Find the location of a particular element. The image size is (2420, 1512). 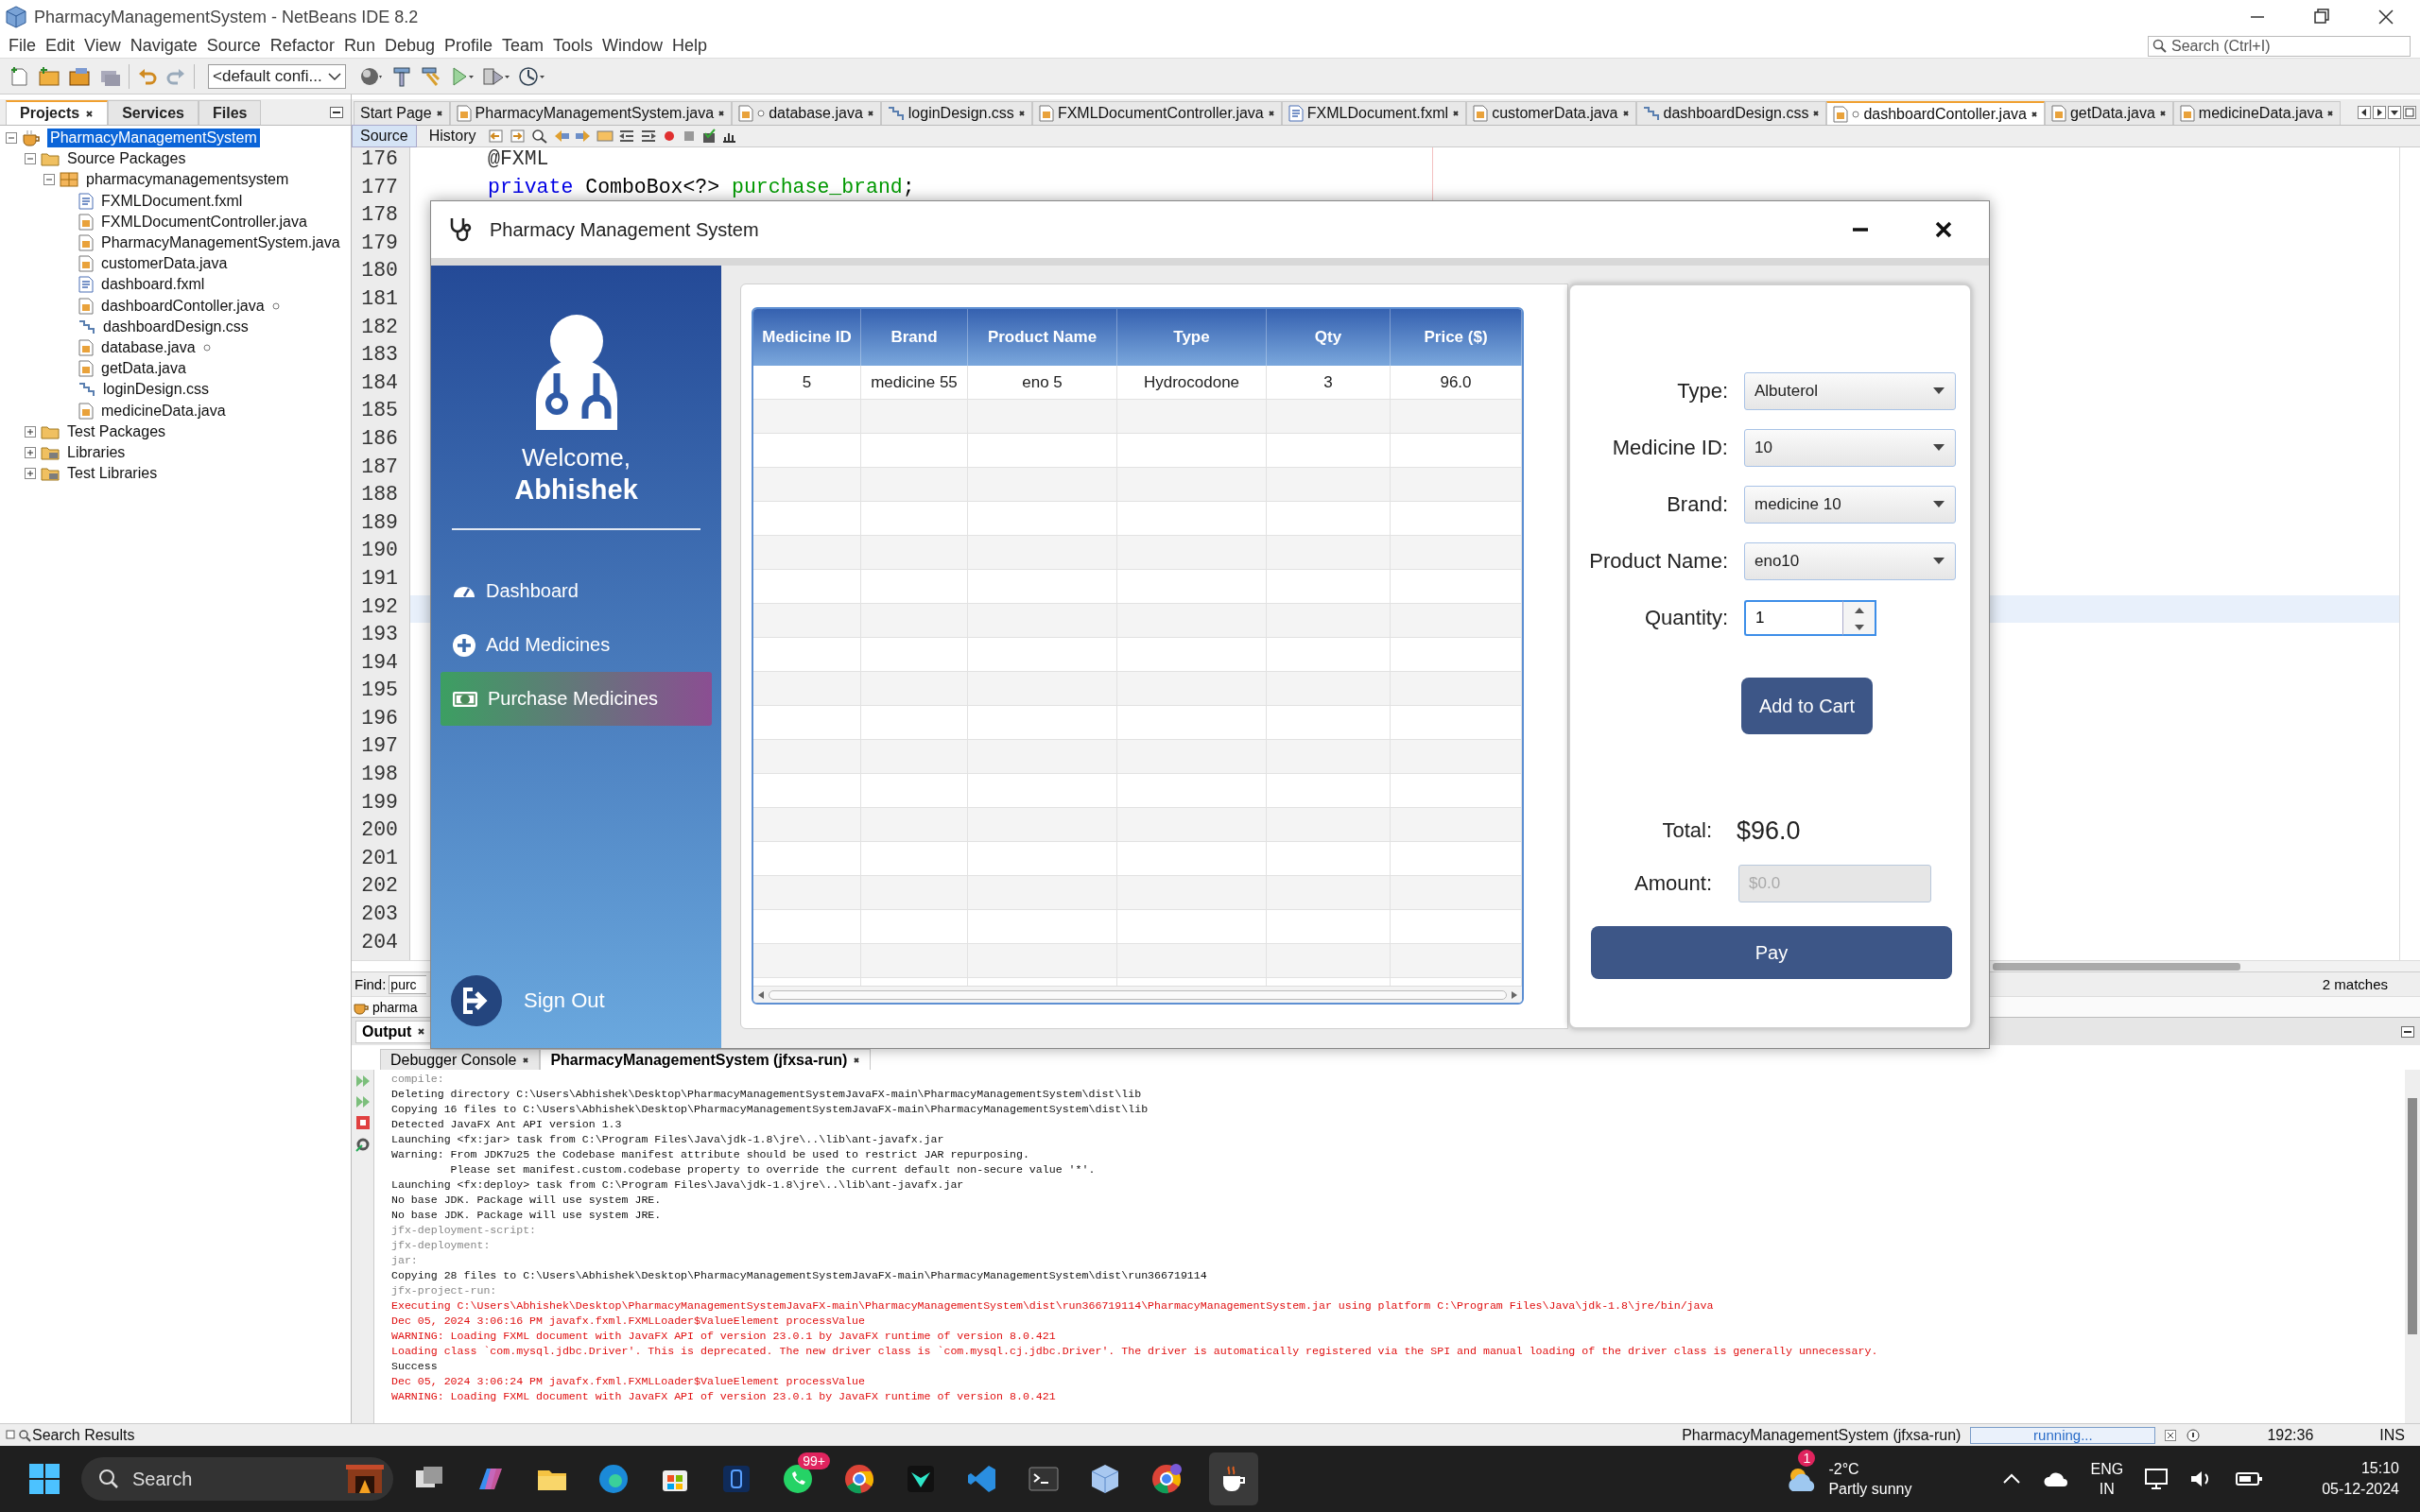

box-icon is located at coordinates (1105, 1479).